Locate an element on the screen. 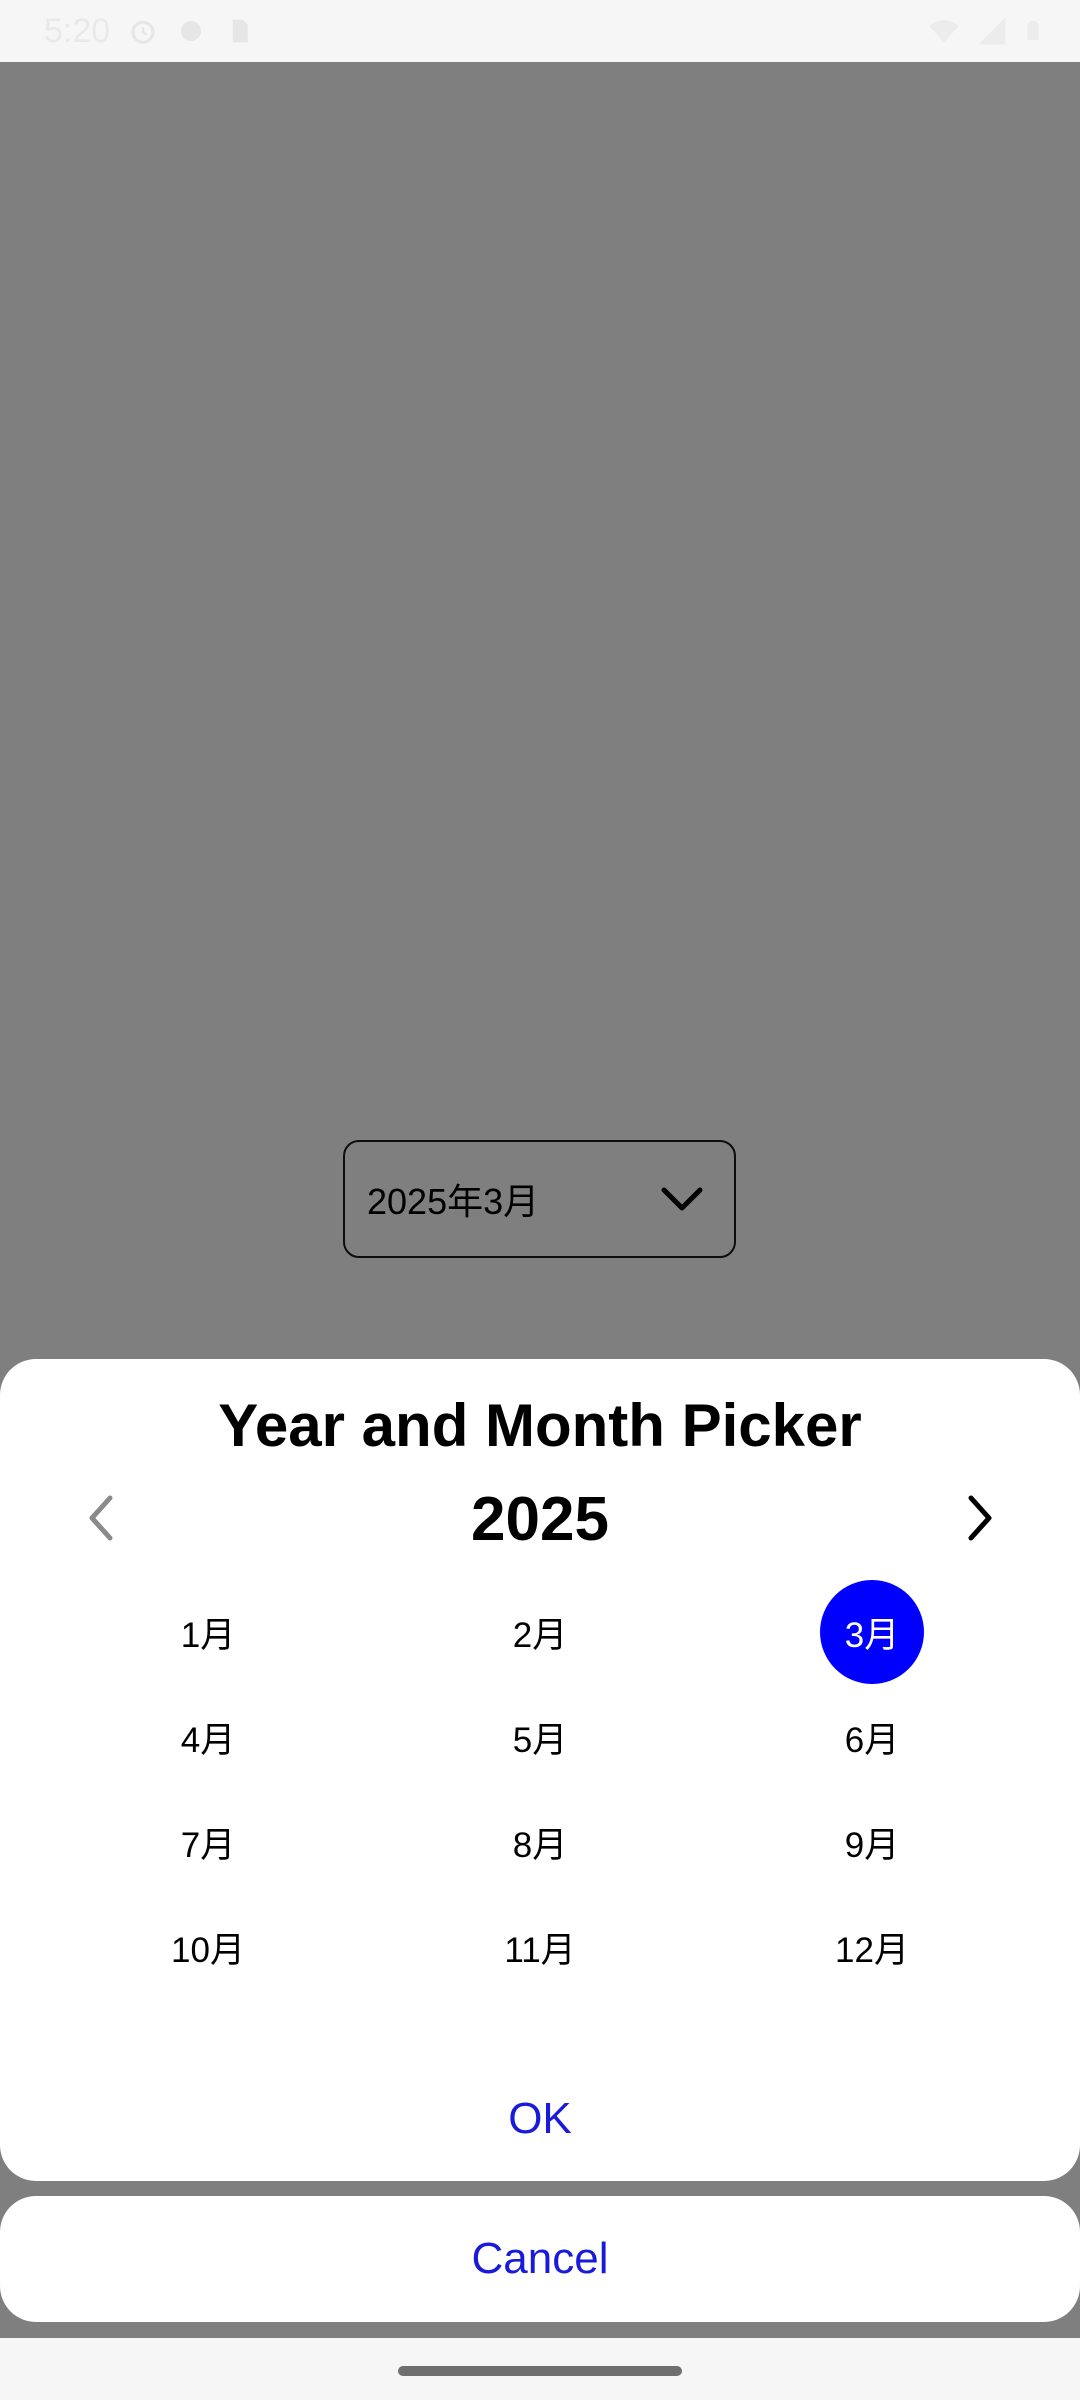 This screenshot has height=2400, width=1080. notification-icon is located at coordinates (191, 31).